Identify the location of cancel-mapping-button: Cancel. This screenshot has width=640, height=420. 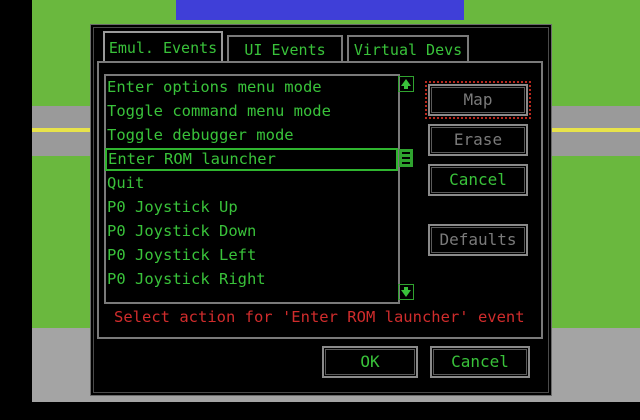
(478, 180).